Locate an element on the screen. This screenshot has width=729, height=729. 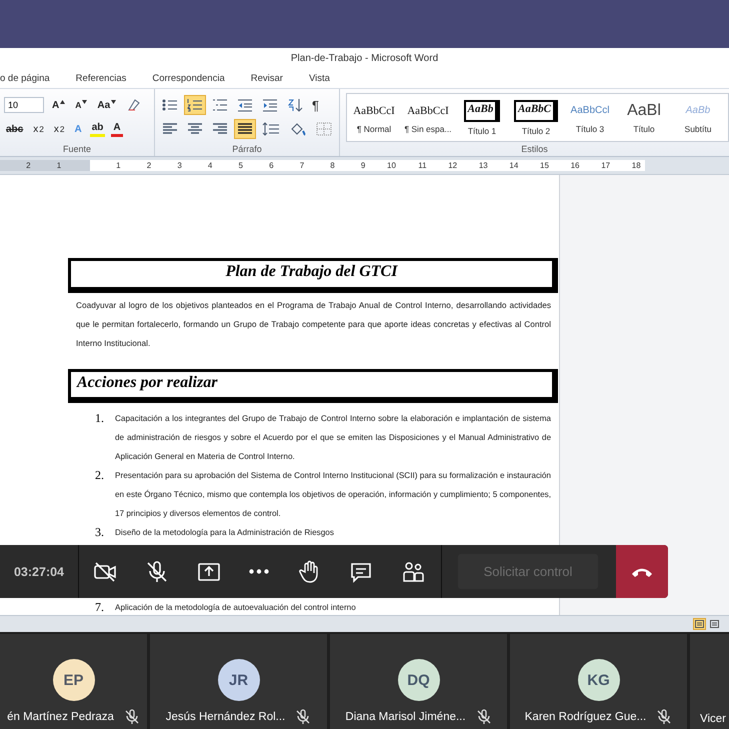
list-item-text: Diseño de la metodología para la Administración de Riesgos is located at coordinates (225, 533).